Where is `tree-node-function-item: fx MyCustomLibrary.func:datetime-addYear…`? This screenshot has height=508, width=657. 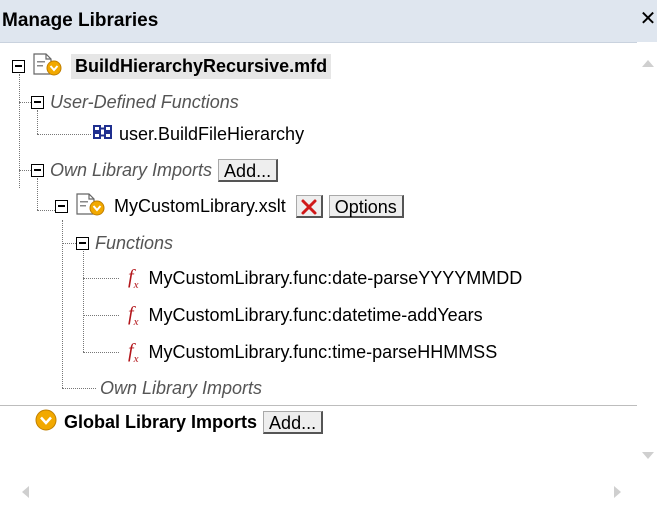 tree-node-function-item: fx MyCustomLibrary.func:datetime-addYear… is located at coordinates (305, 315).